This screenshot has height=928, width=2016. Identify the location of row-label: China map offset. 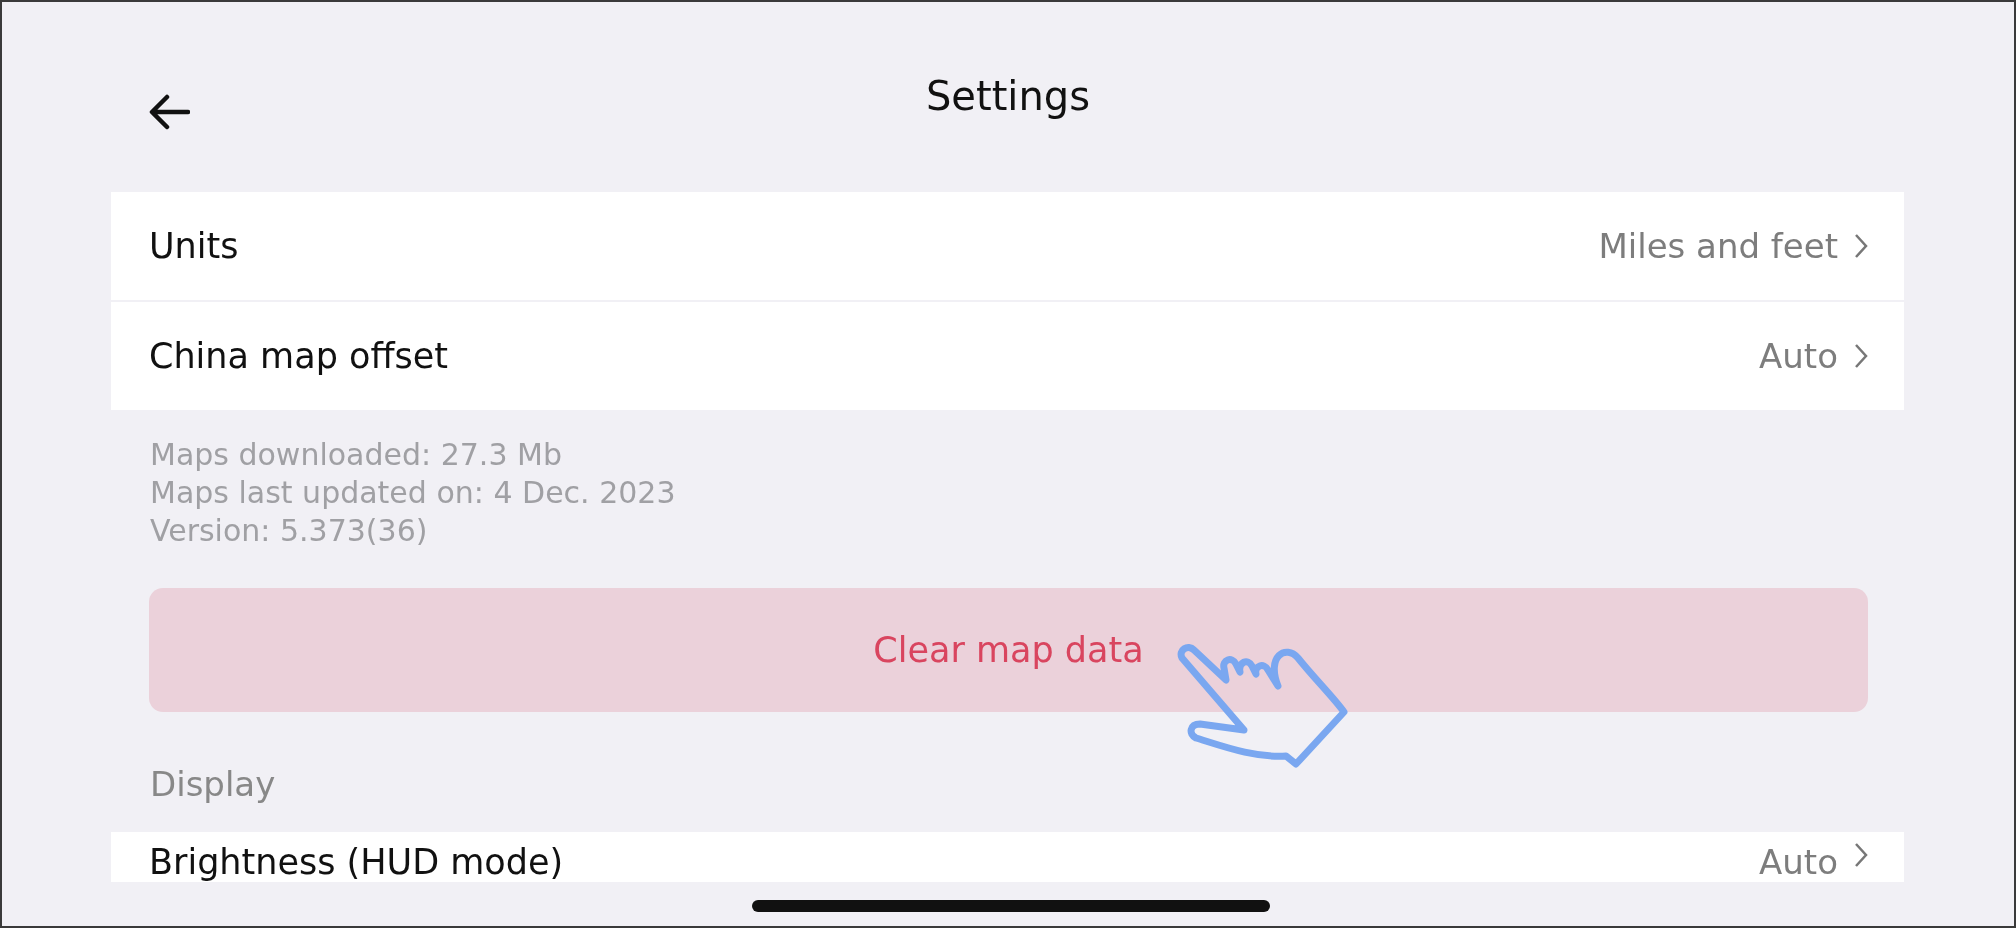
(299, 356).